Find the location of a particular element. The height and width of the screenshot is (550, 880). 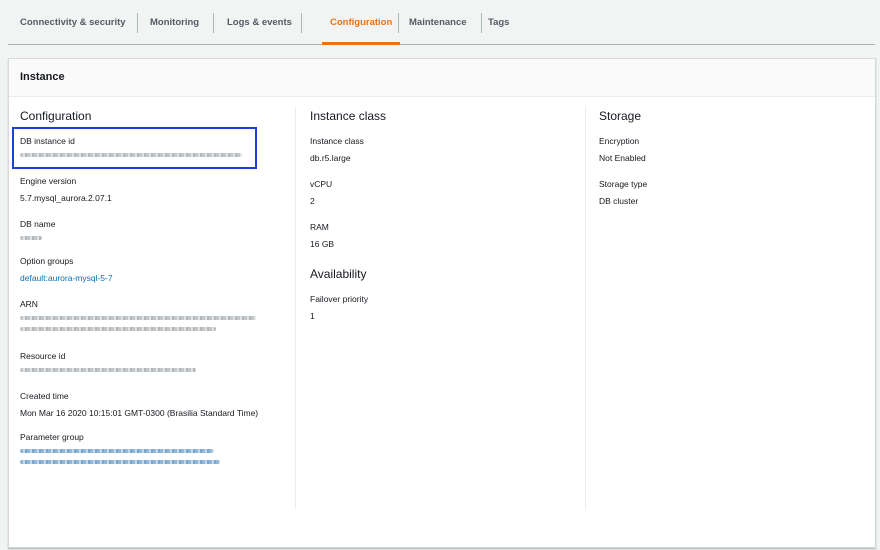

failover-priority-value: 1 is located at coordinates (312, 316).